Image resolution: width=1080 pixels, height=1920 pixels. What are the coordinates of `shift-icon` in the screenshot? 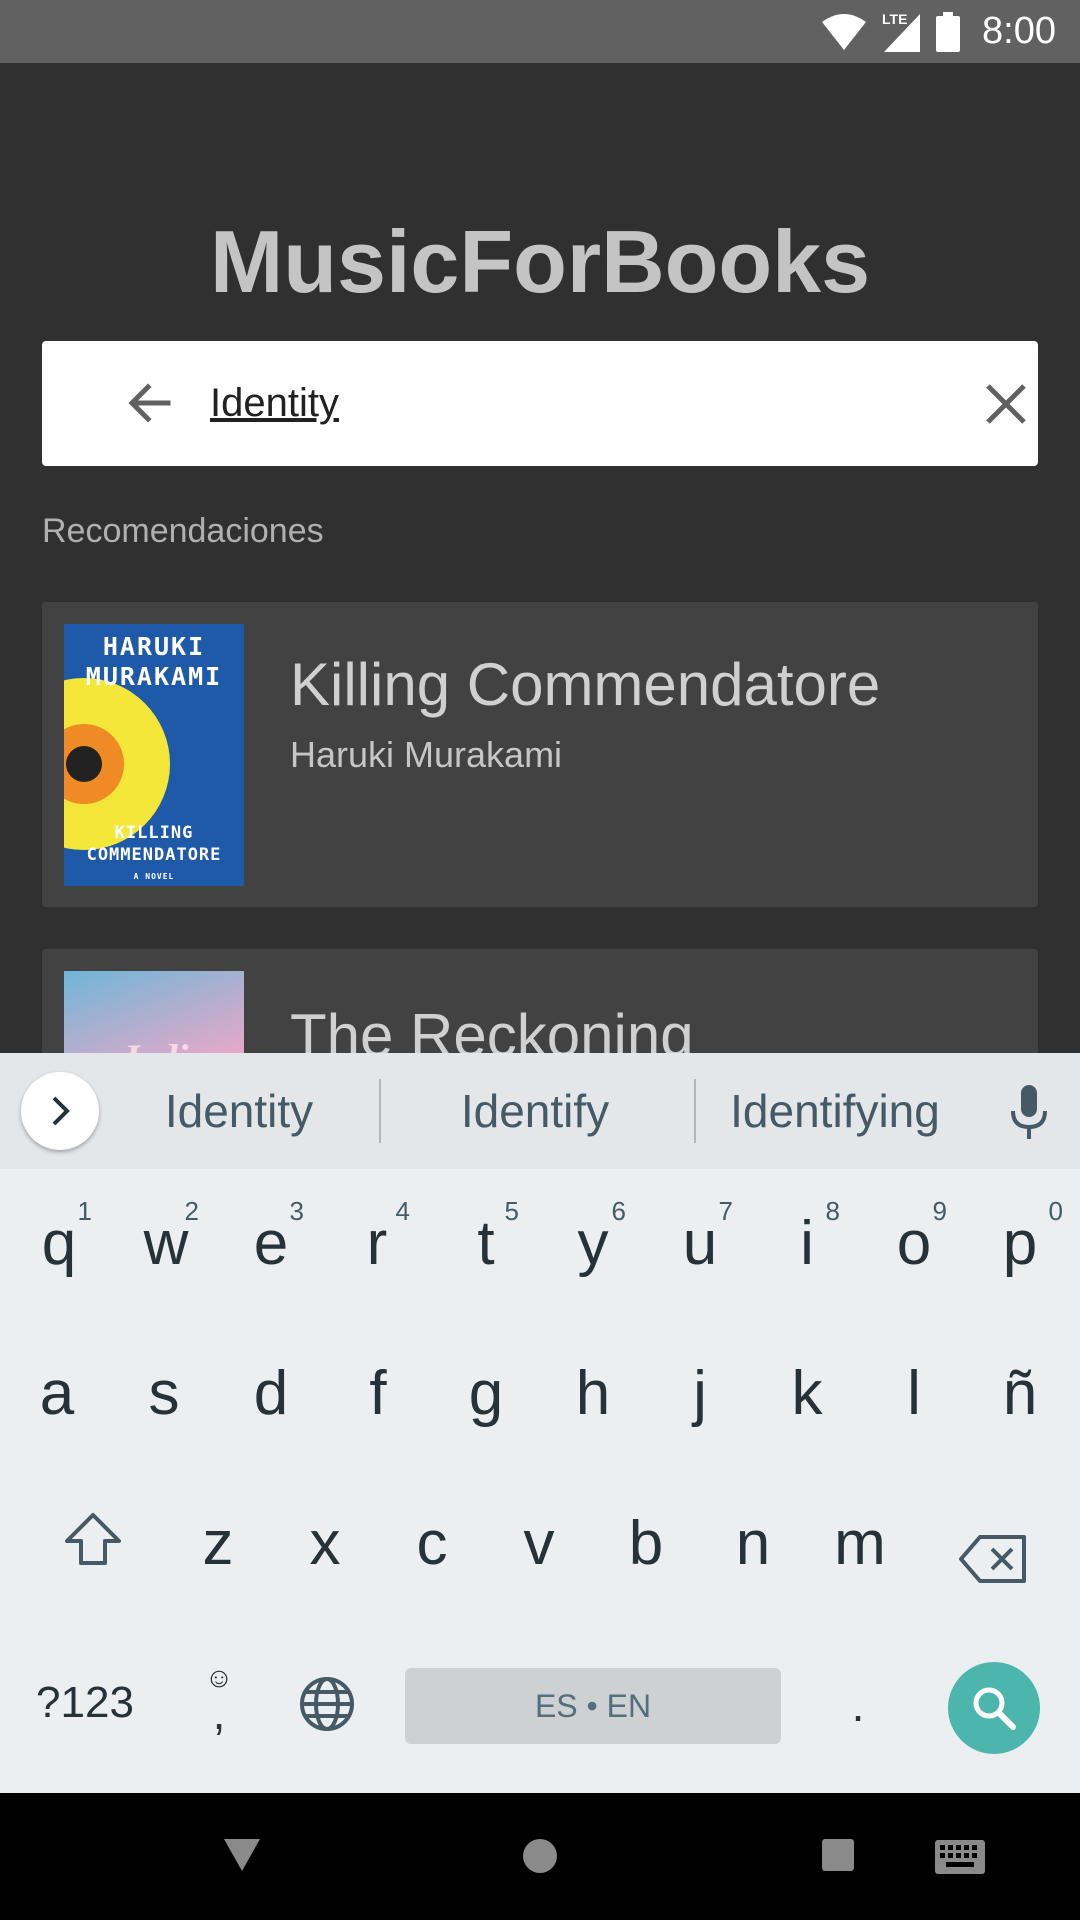 It's located at (93, 1539).